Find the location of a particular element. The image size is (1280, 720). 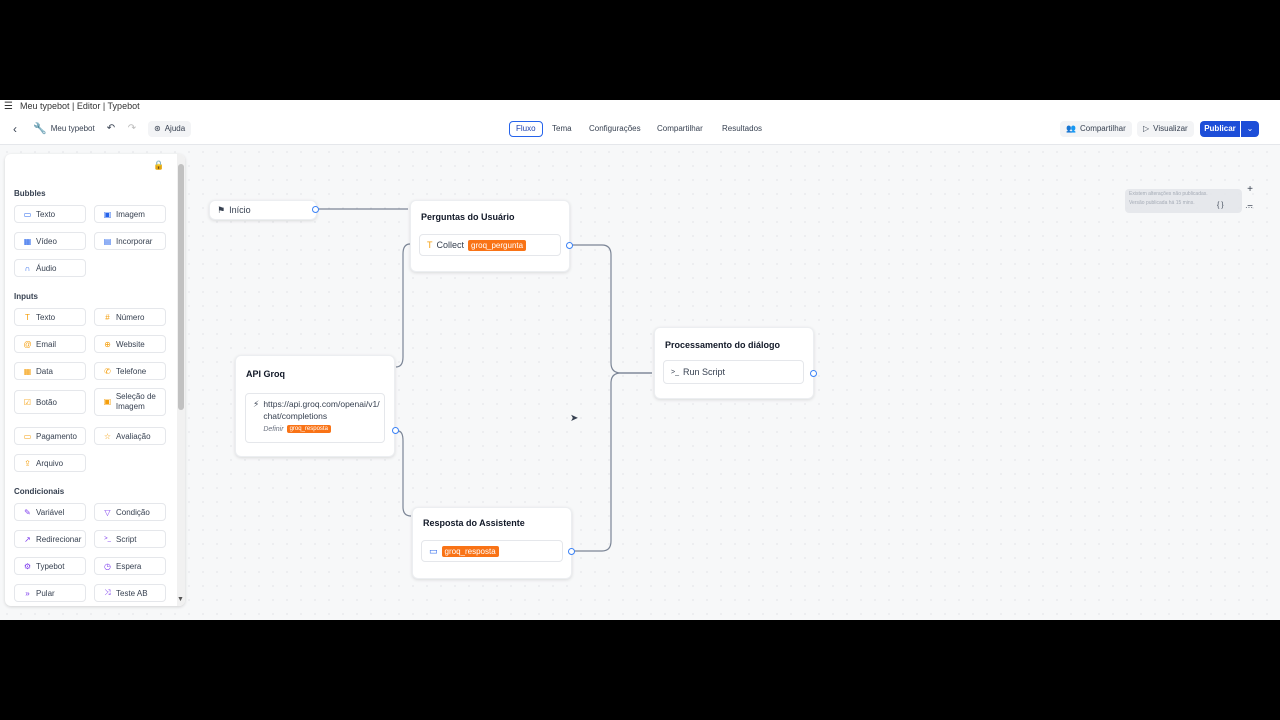

response-output-port is located at coordinates (571, 551).